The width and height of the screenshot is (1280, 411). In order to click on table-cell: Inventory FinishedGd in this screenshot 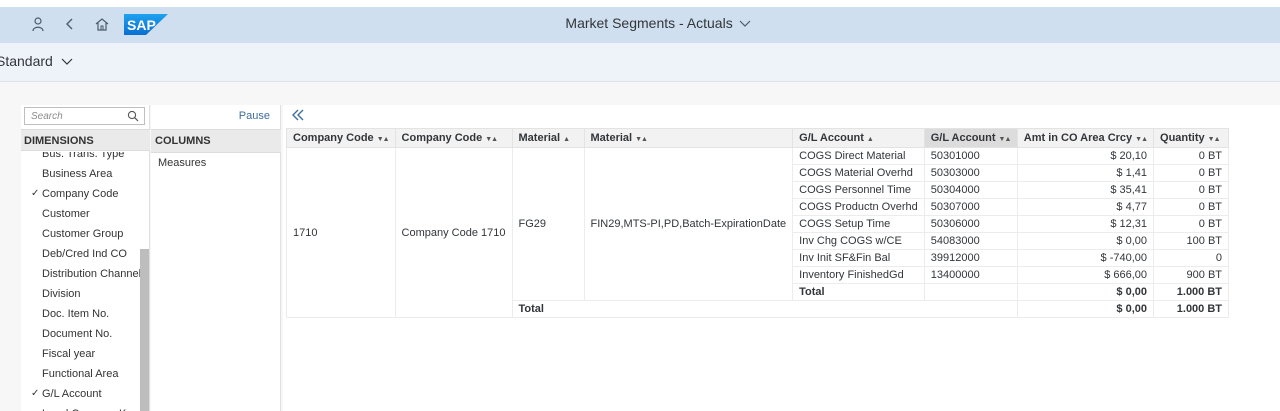, I will do `click(858, 275)`.